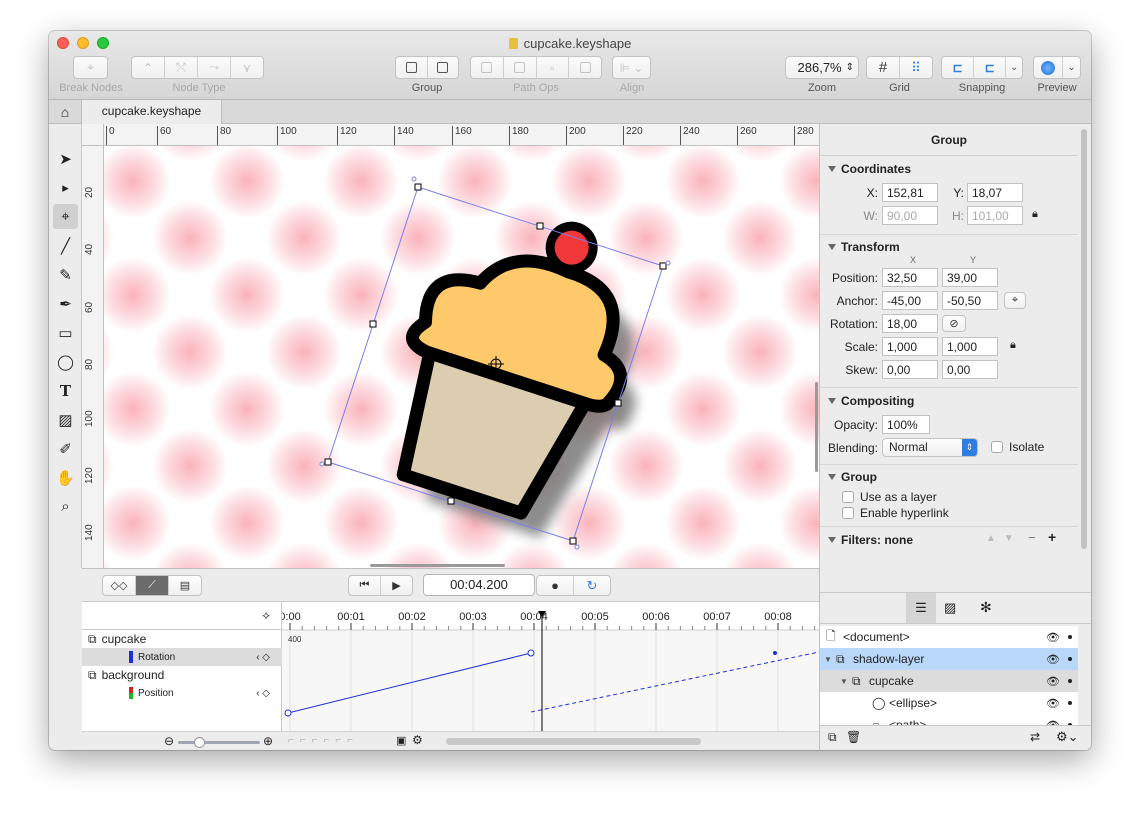 This screenshot has height=817, width=1139. I want to click on record-loop-buttons: ● ↻, so click(573, 585).